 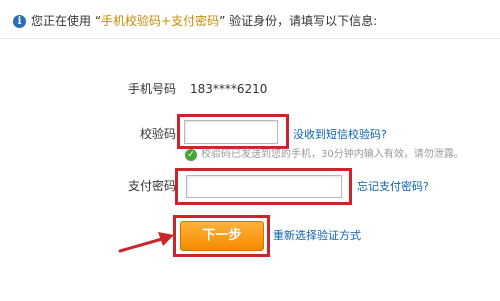 I want to click on check-icon: ✓, so click(x=191, y=155).